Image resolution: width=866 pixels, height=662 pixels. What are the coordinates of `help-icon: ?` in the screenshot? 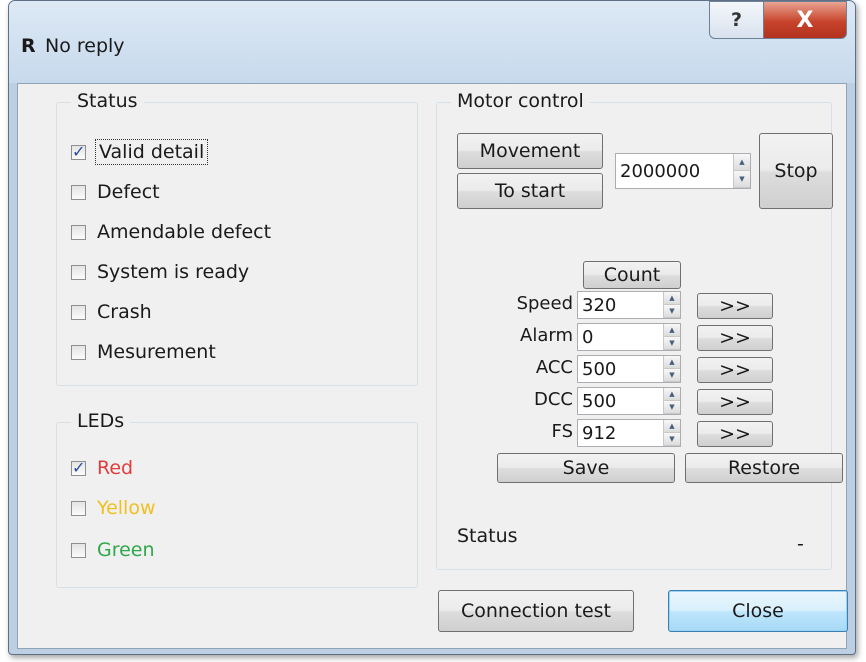 It's located at (736, 20).